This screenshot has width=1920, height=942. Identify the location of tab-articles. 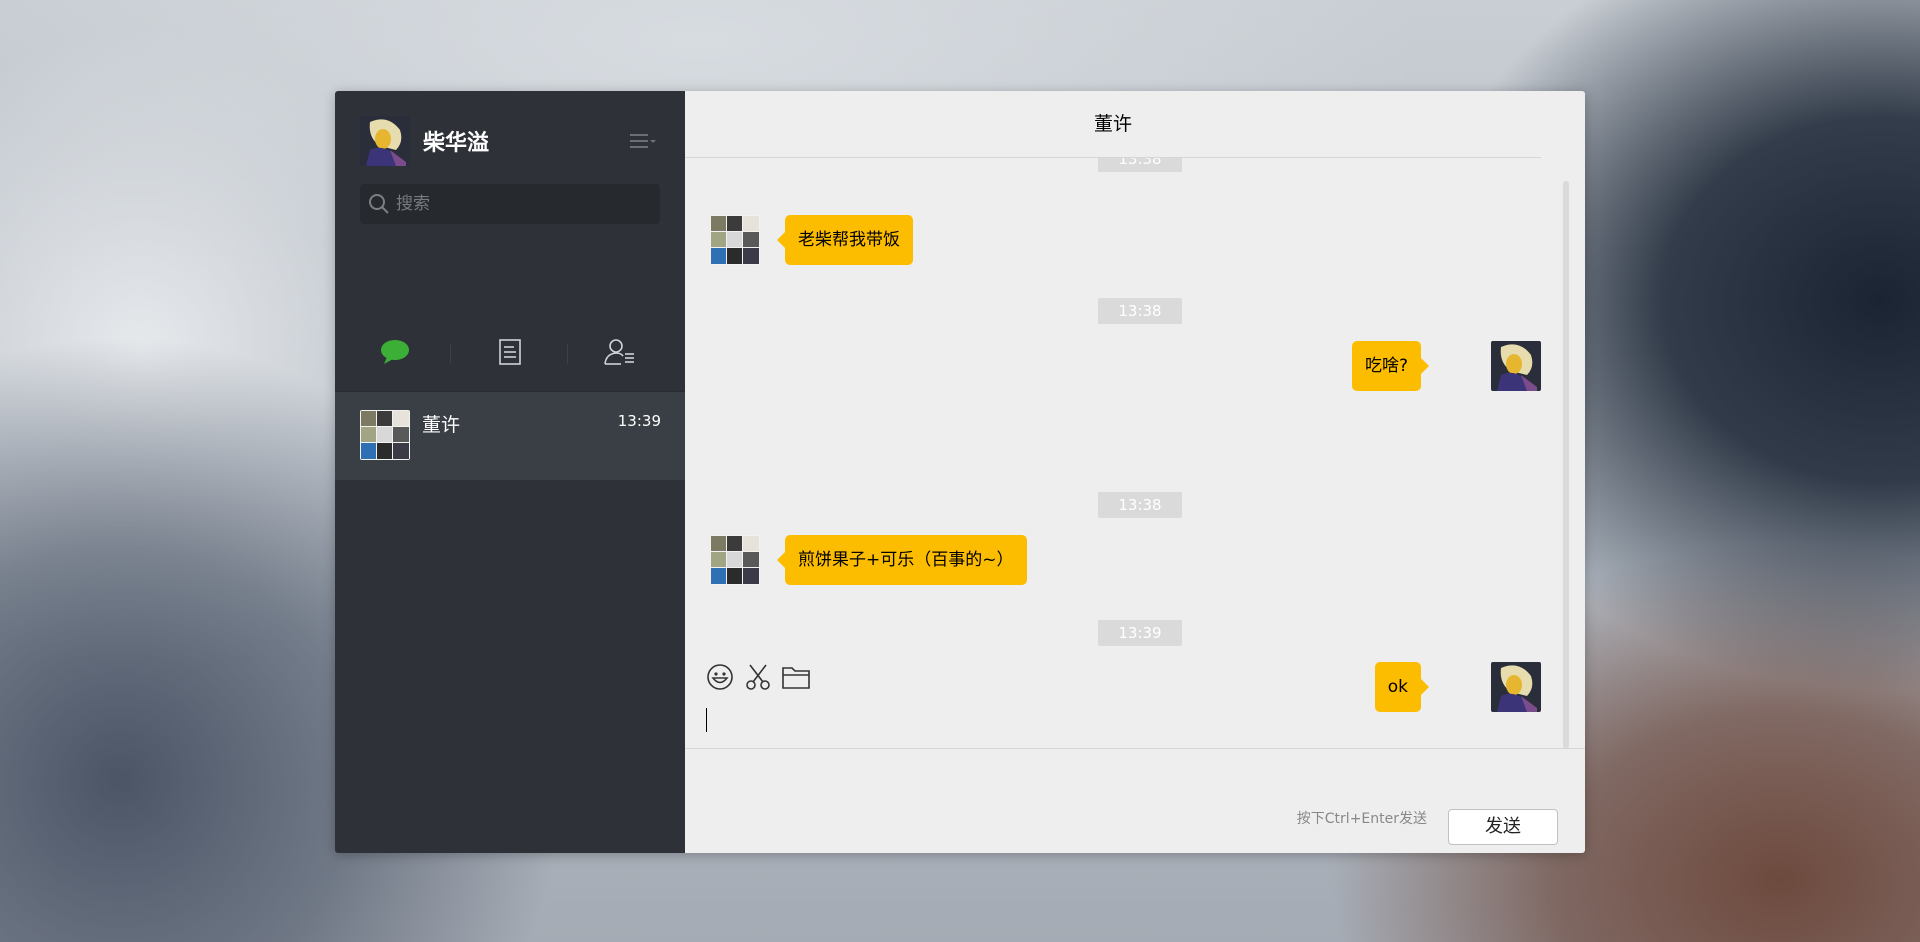
(510, 352).